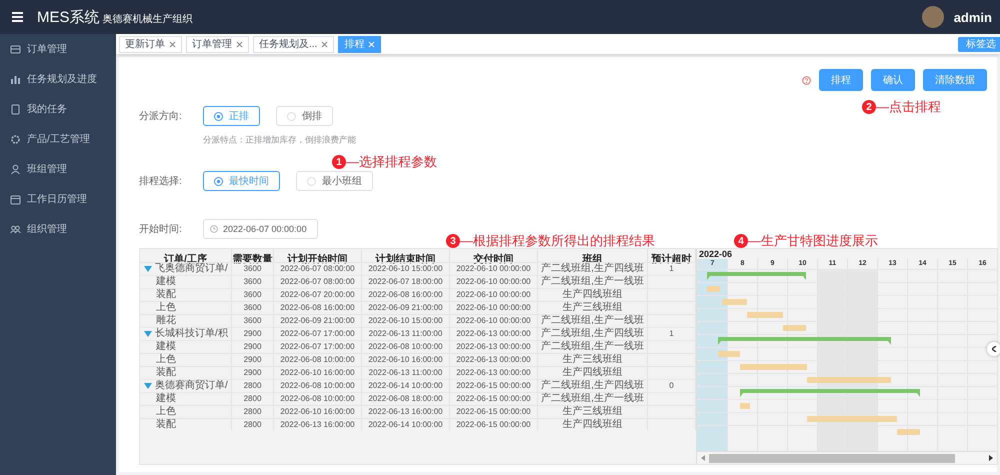 This screenshot has width=1000, height=475. I want to click on order-cell: 飞奥德商贸订单/, so click(186, 268).